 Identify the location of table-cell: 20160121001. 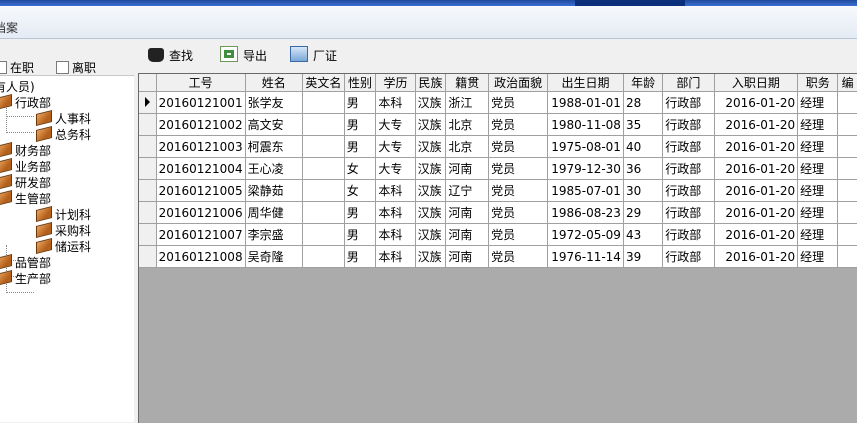
(201, 102).